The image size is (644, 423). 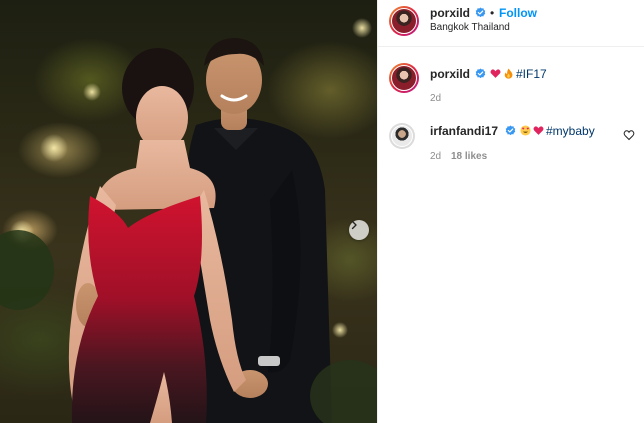 What do you see at coordinates (525, 130) in the screenshot?
I see `smiling-face-with-heart-eyes-icon` at bounding box center [525, 130].